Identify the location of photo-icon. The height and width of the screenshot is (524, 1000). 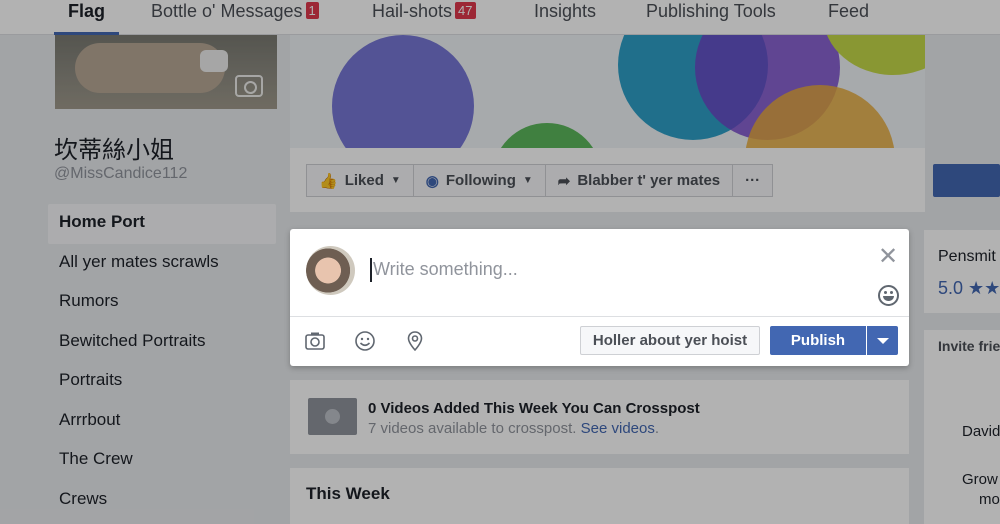
(315, 341).